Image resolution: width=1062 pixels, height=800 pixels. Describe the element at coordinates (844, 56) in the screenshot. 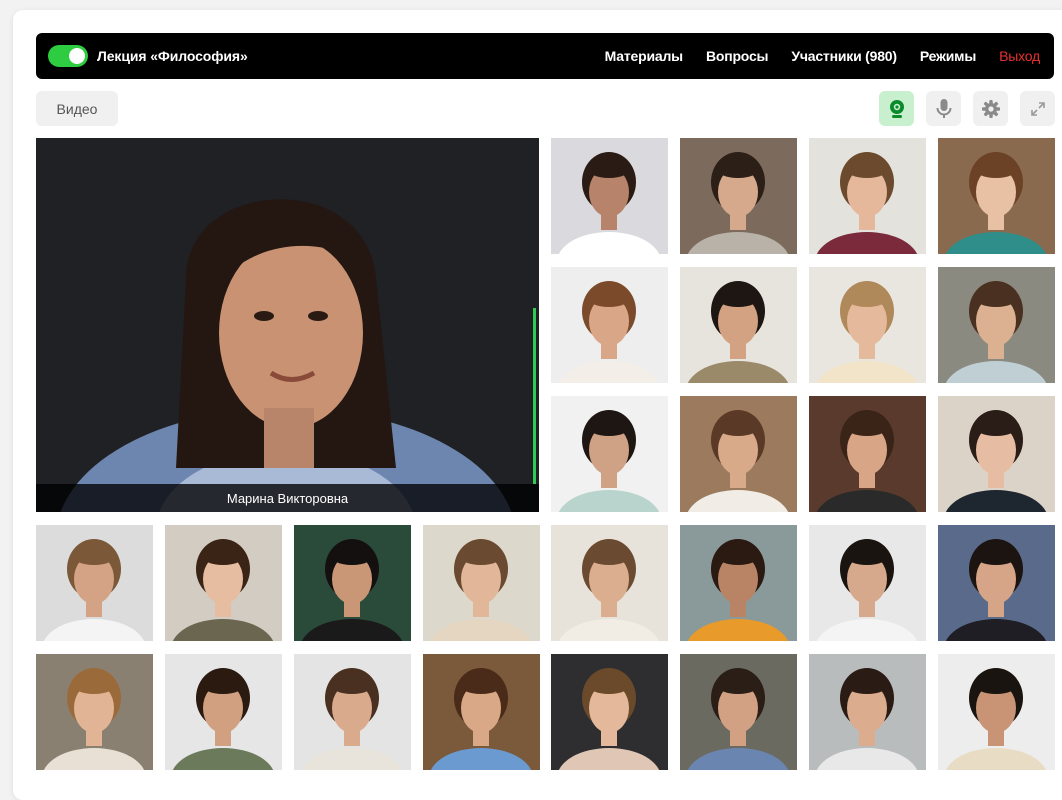

I see `nav-participants: Участники (980)` at that location.